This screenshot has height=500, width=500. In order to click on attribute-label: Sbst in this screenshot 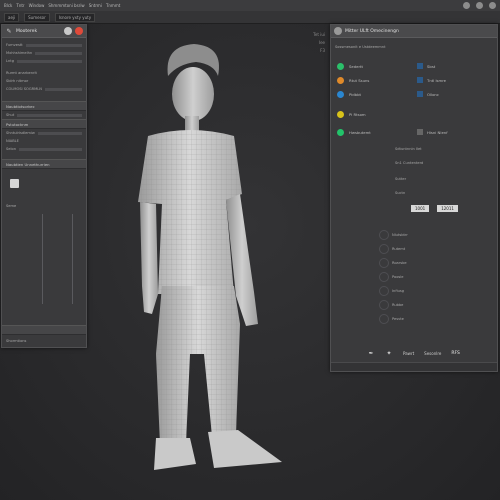, I will do `click(431, 66)`.